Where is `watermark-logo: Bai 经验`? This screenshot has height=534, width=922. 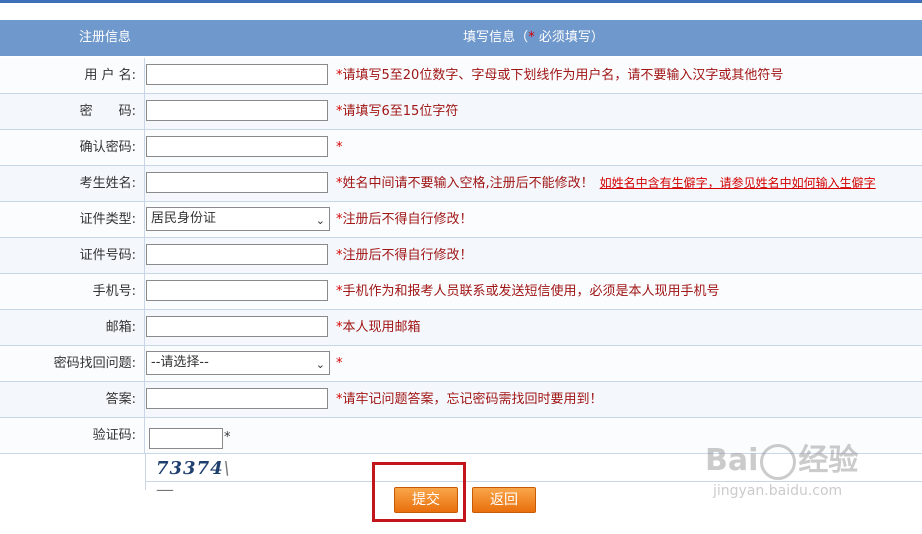 watermark-logo: Bai 经验 is located at coordinates (781, 457).